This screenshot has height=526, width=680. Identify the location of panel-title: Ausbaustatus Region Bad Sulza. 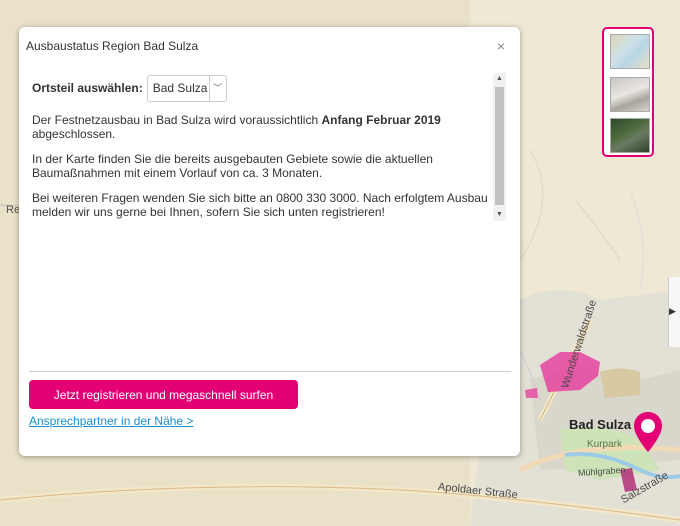
(112, 46).